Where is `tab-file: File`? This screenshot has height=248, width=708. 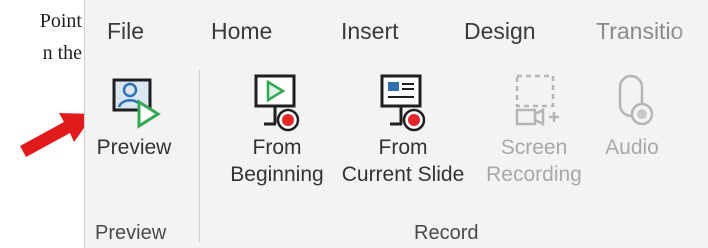 tab-file: File is located at coordinates (125, 31).